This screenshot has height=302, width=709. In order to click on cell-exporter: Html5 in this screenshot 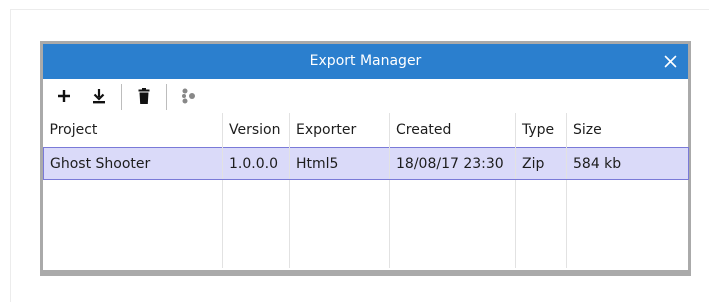, I will do `click(339, 163)`.